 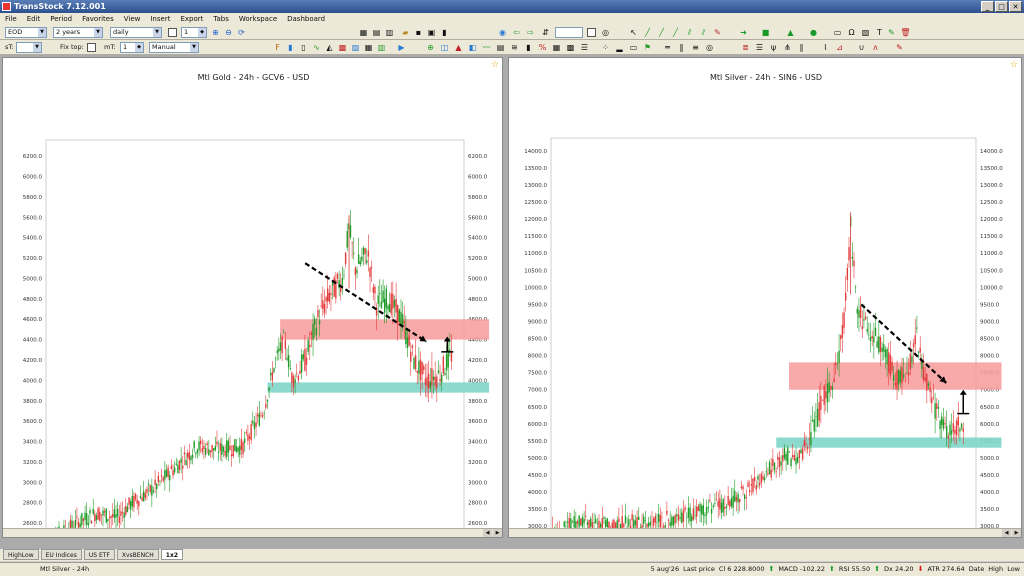 I want to click on volume-icon: ▥, so click(x=381, y=47).